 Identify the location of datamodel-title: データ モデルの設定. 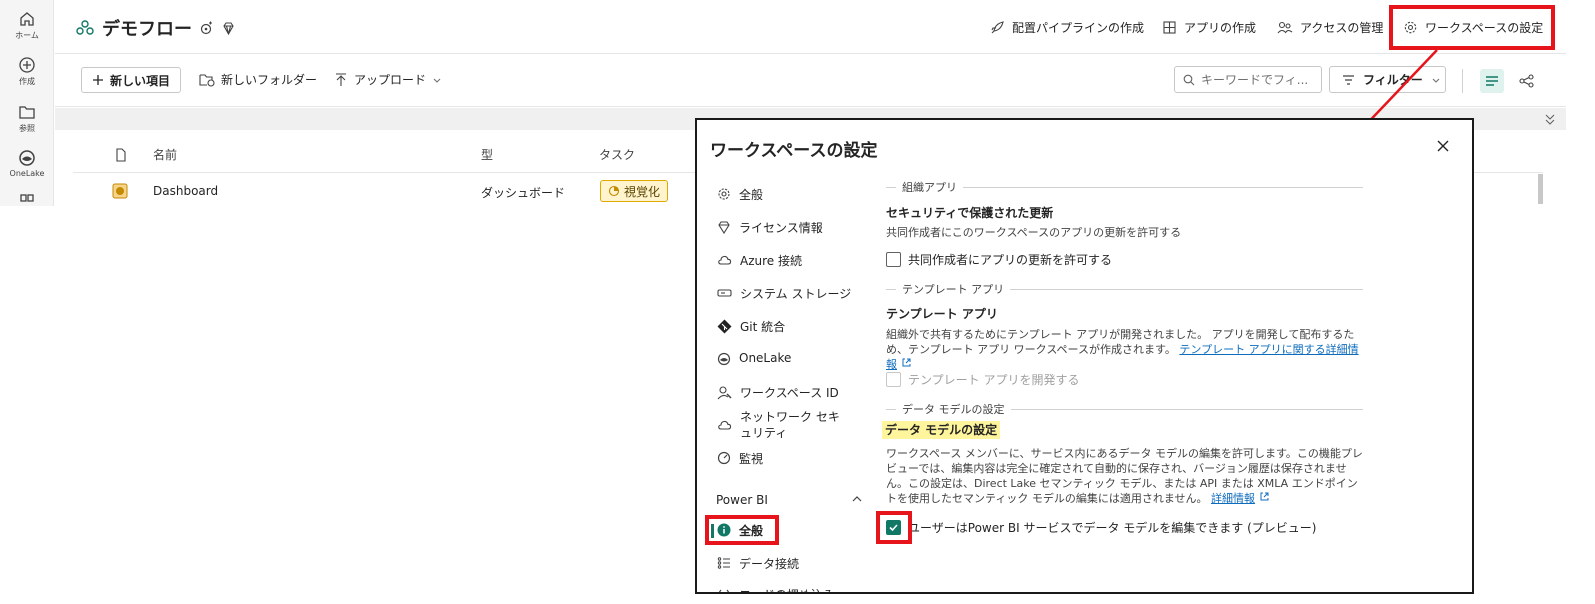
(941, 430).